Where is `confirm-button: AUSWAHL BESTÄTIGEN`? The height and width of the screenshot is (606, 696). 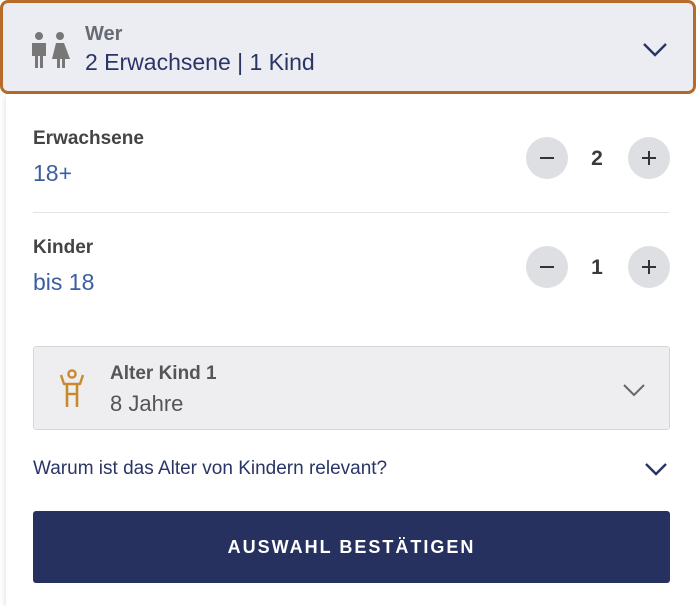
confirm-button: AUSWAHL BESTÄTIGEN is located at coordinates (351, 547).